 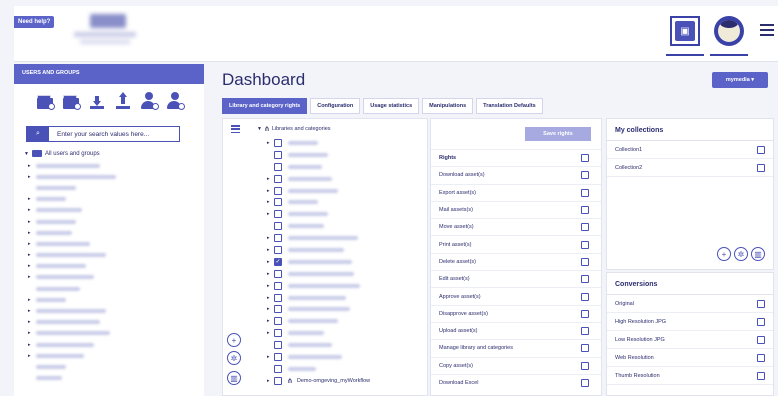 I want to click on tab-usage-statistics: Usage statistics, so click(x=391, y=106).